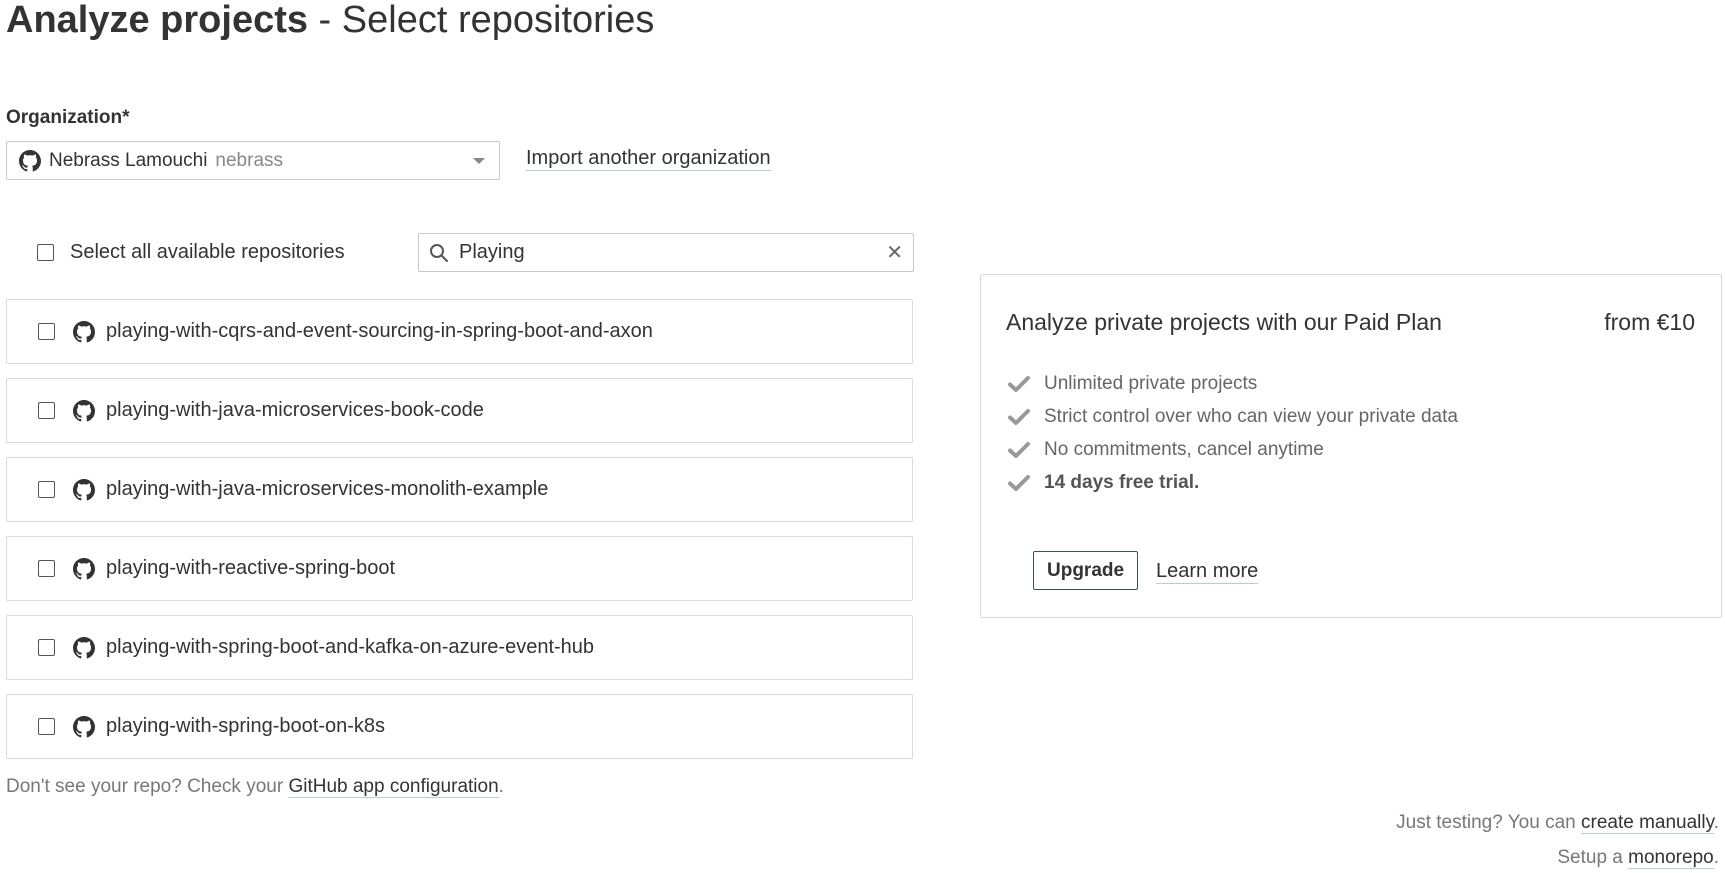 Image resolution: width=1725 pixels, height=873 pixels. What do you see at coordinates (128, 160) in the screenshot?
I see `organization-name: Nebrass Lamouchi` at bounding box center [128, 160].